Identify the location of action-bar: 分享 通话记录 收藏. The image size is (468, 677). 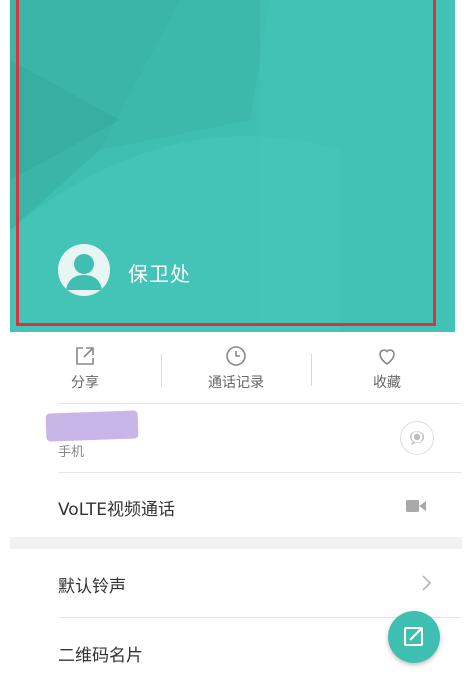
(236, 367).